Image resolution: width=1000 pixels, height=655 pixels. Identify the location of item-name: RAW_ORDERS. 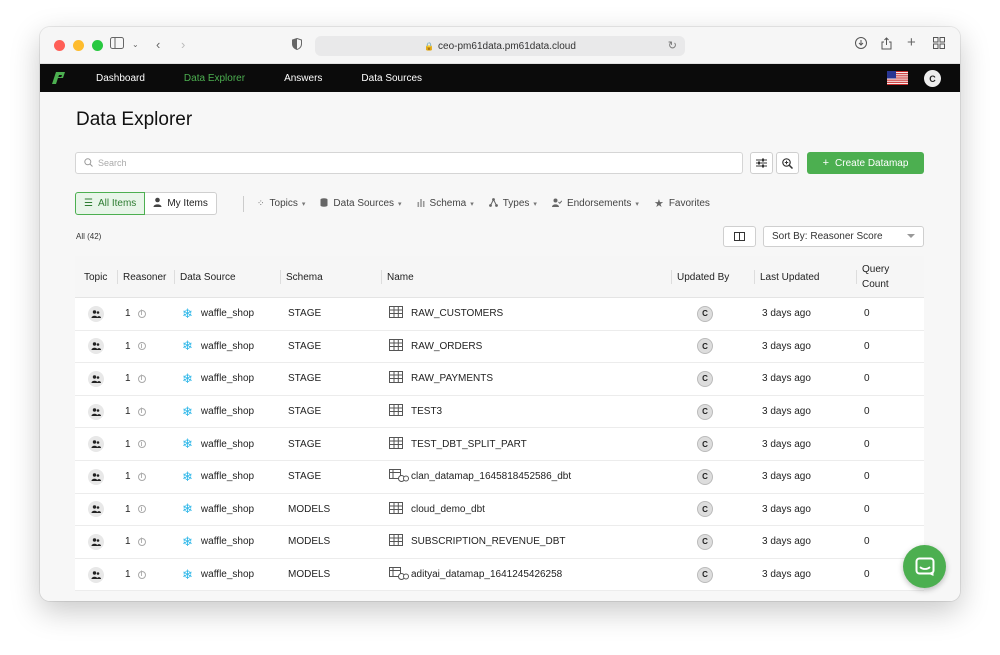
(446, 346).